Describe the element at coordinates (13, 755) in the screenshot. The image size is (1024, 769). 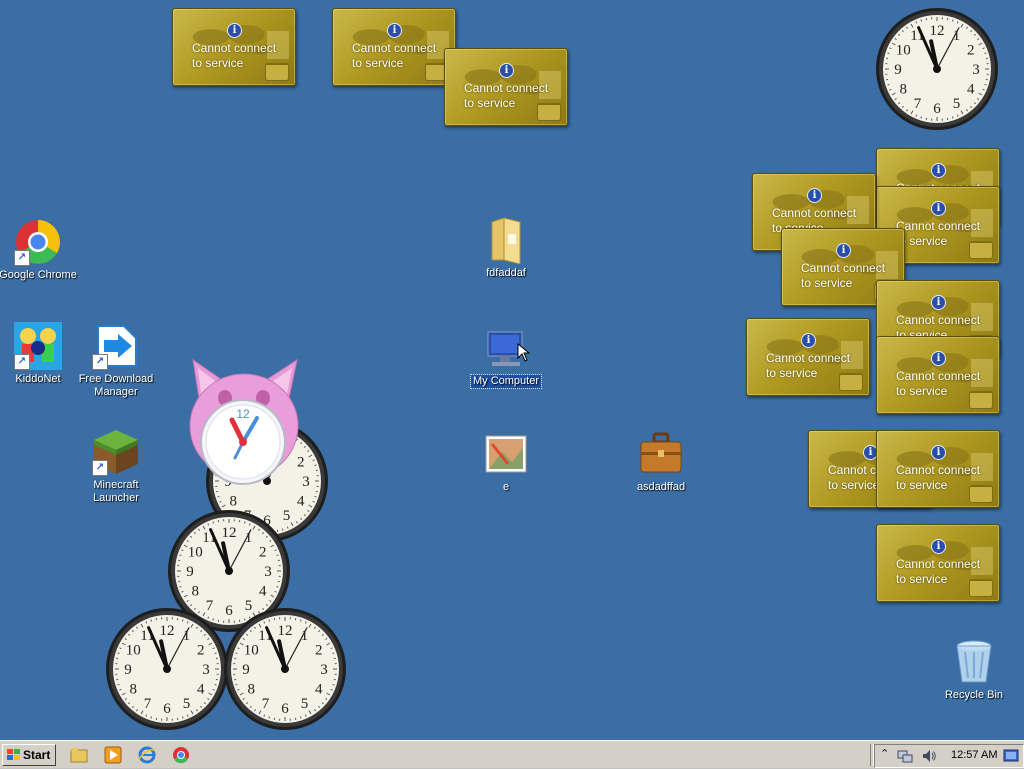
I see `windows-logo-icon` at that location.